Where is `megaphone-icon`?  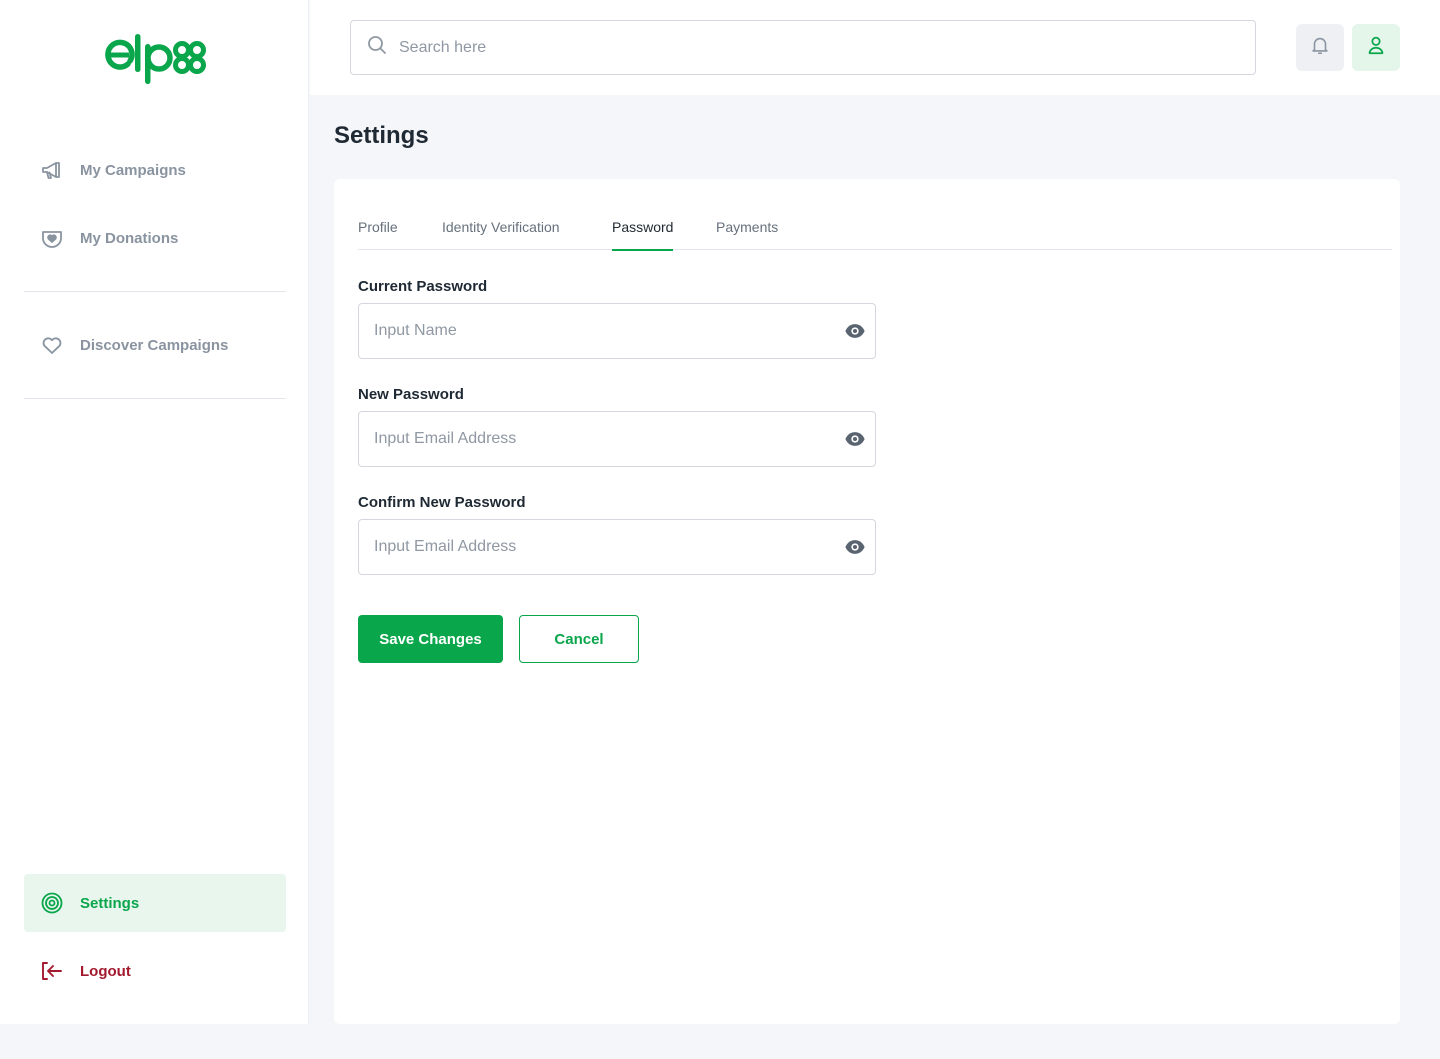
megaphone-icon is located at coordinates (52, 170).